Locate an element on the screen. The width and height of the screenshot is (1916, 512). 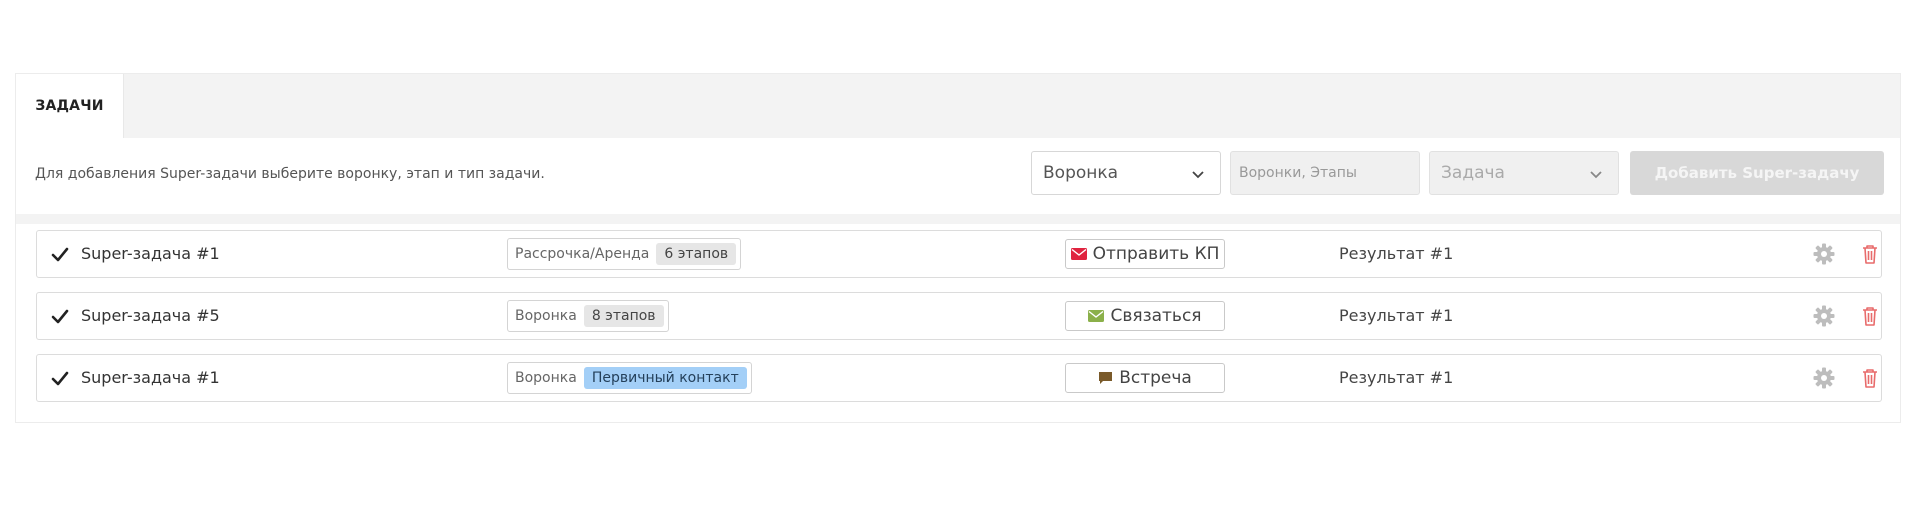
stage-badge: 6 этапов is located at coordinates (696, 254).